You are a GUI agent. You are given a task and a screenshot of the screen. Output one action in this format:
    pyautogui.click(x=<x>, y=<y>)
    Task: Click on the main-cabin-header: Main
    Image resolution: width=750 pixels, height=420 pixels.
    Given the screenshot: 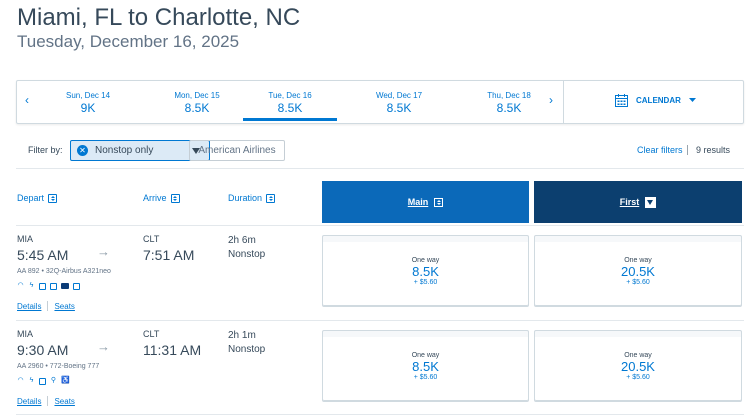 What is the action you would take?
    pyautogui.click(x=425, y=202)
    